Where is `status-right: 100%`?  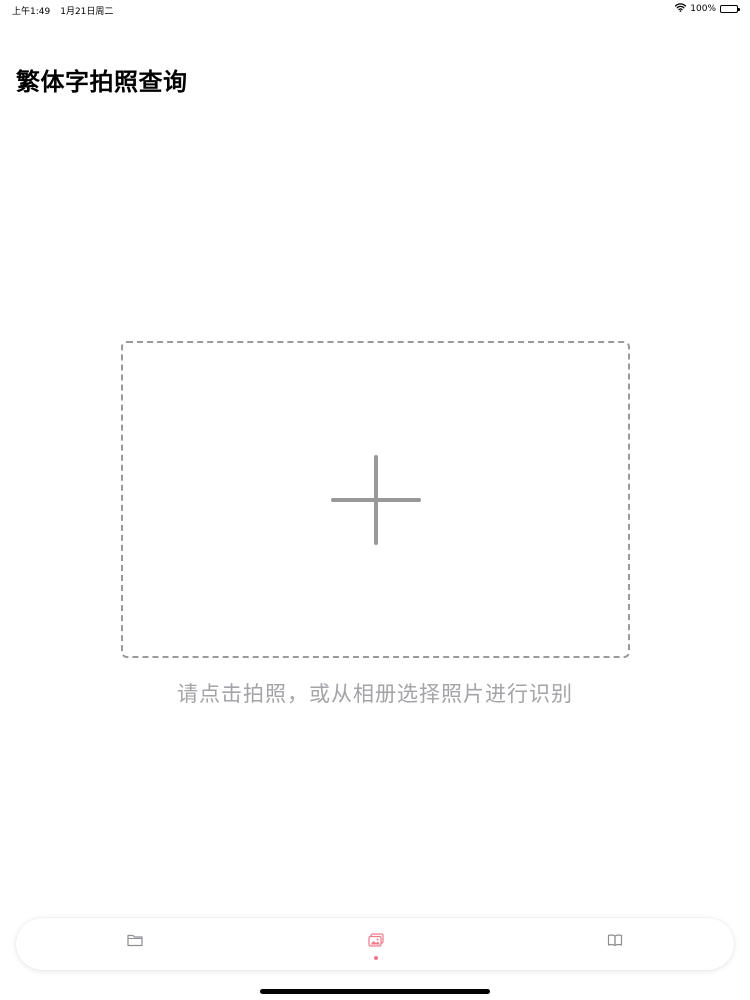 status-right: 100% is located at coordinates (707, 9).